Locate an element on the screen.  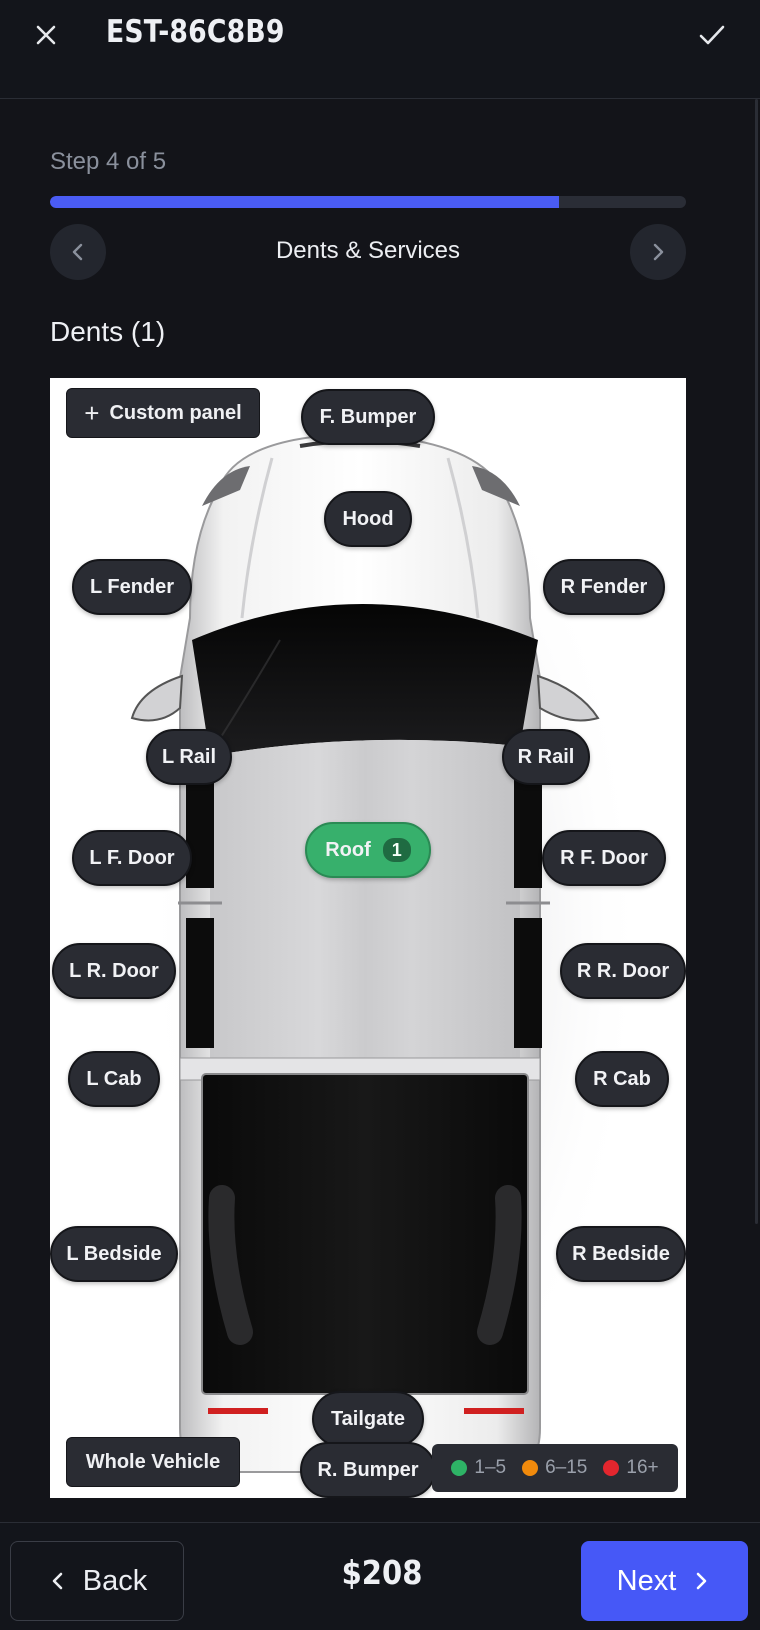
legend-label: 1–5 is located at coordinates (490, 1467).